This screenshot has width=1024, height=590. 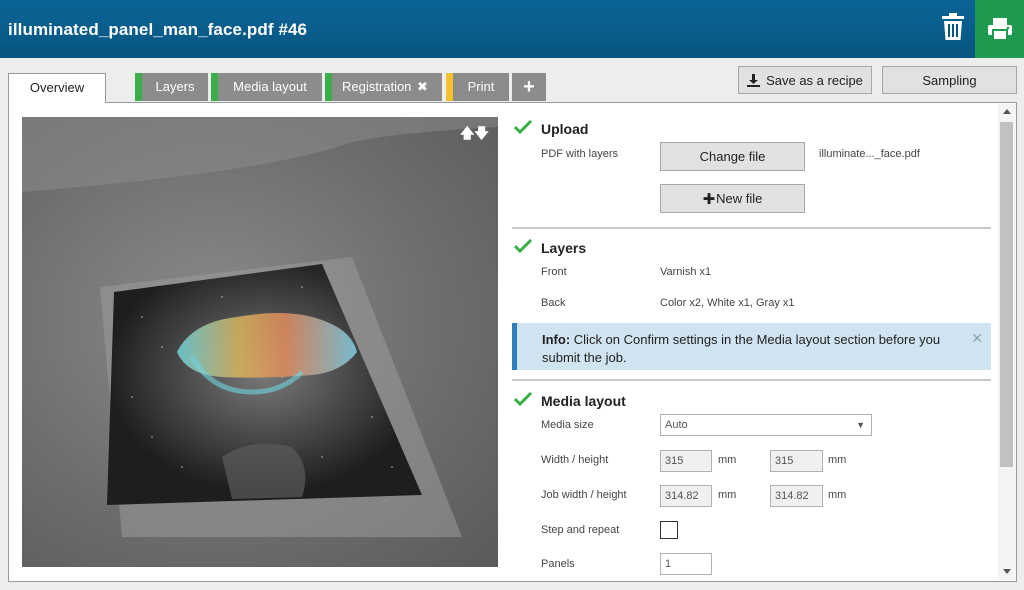 I want to click on job-title: illuminated_panel_man_face.pdf #46, so click(x=158, y=29).